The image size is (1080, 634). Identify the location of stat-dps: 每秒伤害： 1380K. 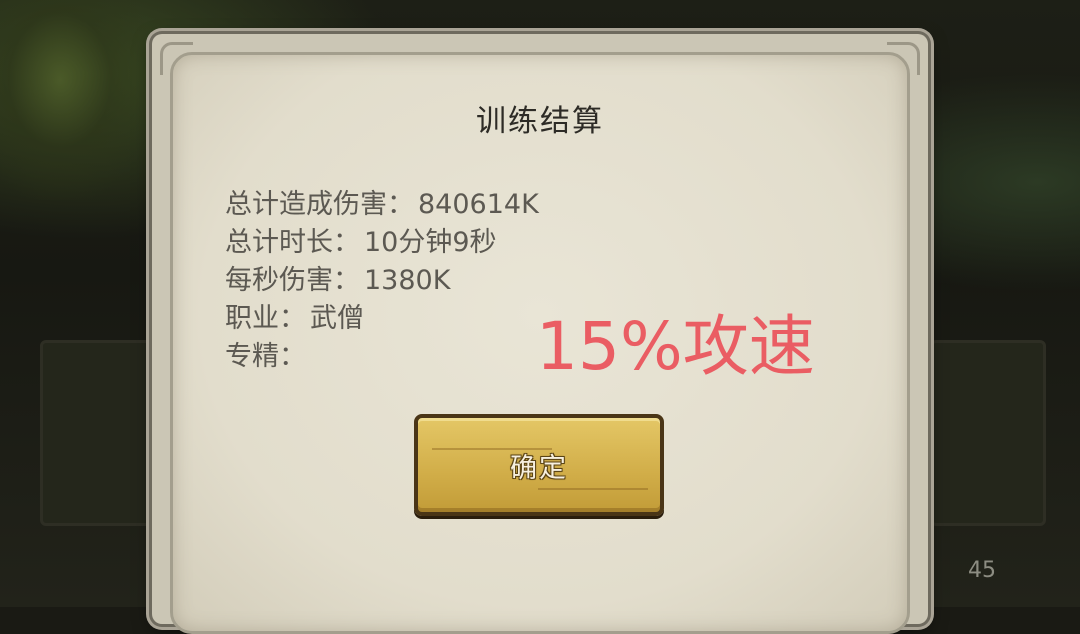
(382, 281).